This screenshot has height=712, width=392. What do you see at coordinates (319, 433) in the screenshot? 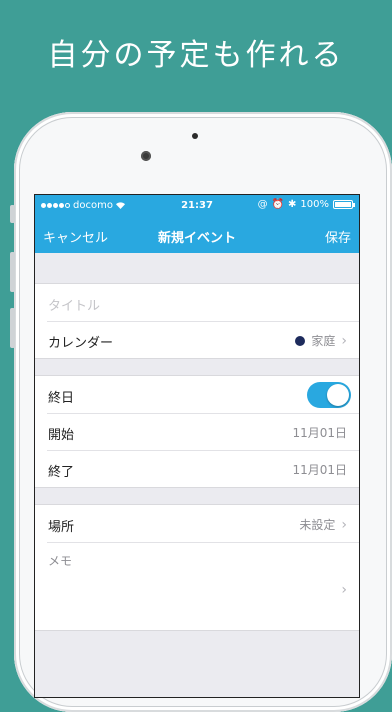
I see `start-value: 11月01日` at bounding box center [319, 433].